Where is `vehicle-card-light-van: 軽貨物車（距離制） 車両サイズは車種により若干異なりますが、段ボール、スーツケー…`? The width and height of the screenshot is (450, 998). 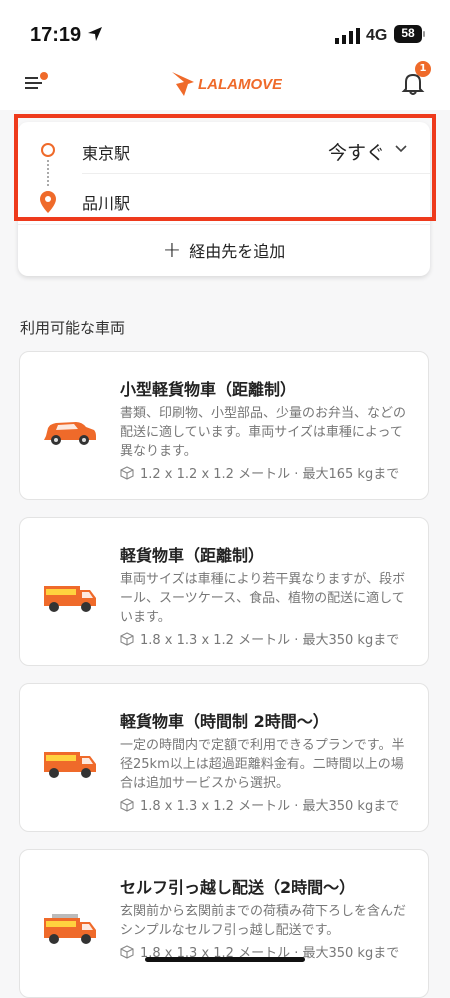 vehicle-card-light-van: 軽貨物車（距離制） 車両サイズは車種により若干異なりますが、段ボール、スーツケー… is located at coordinates (224, 591).